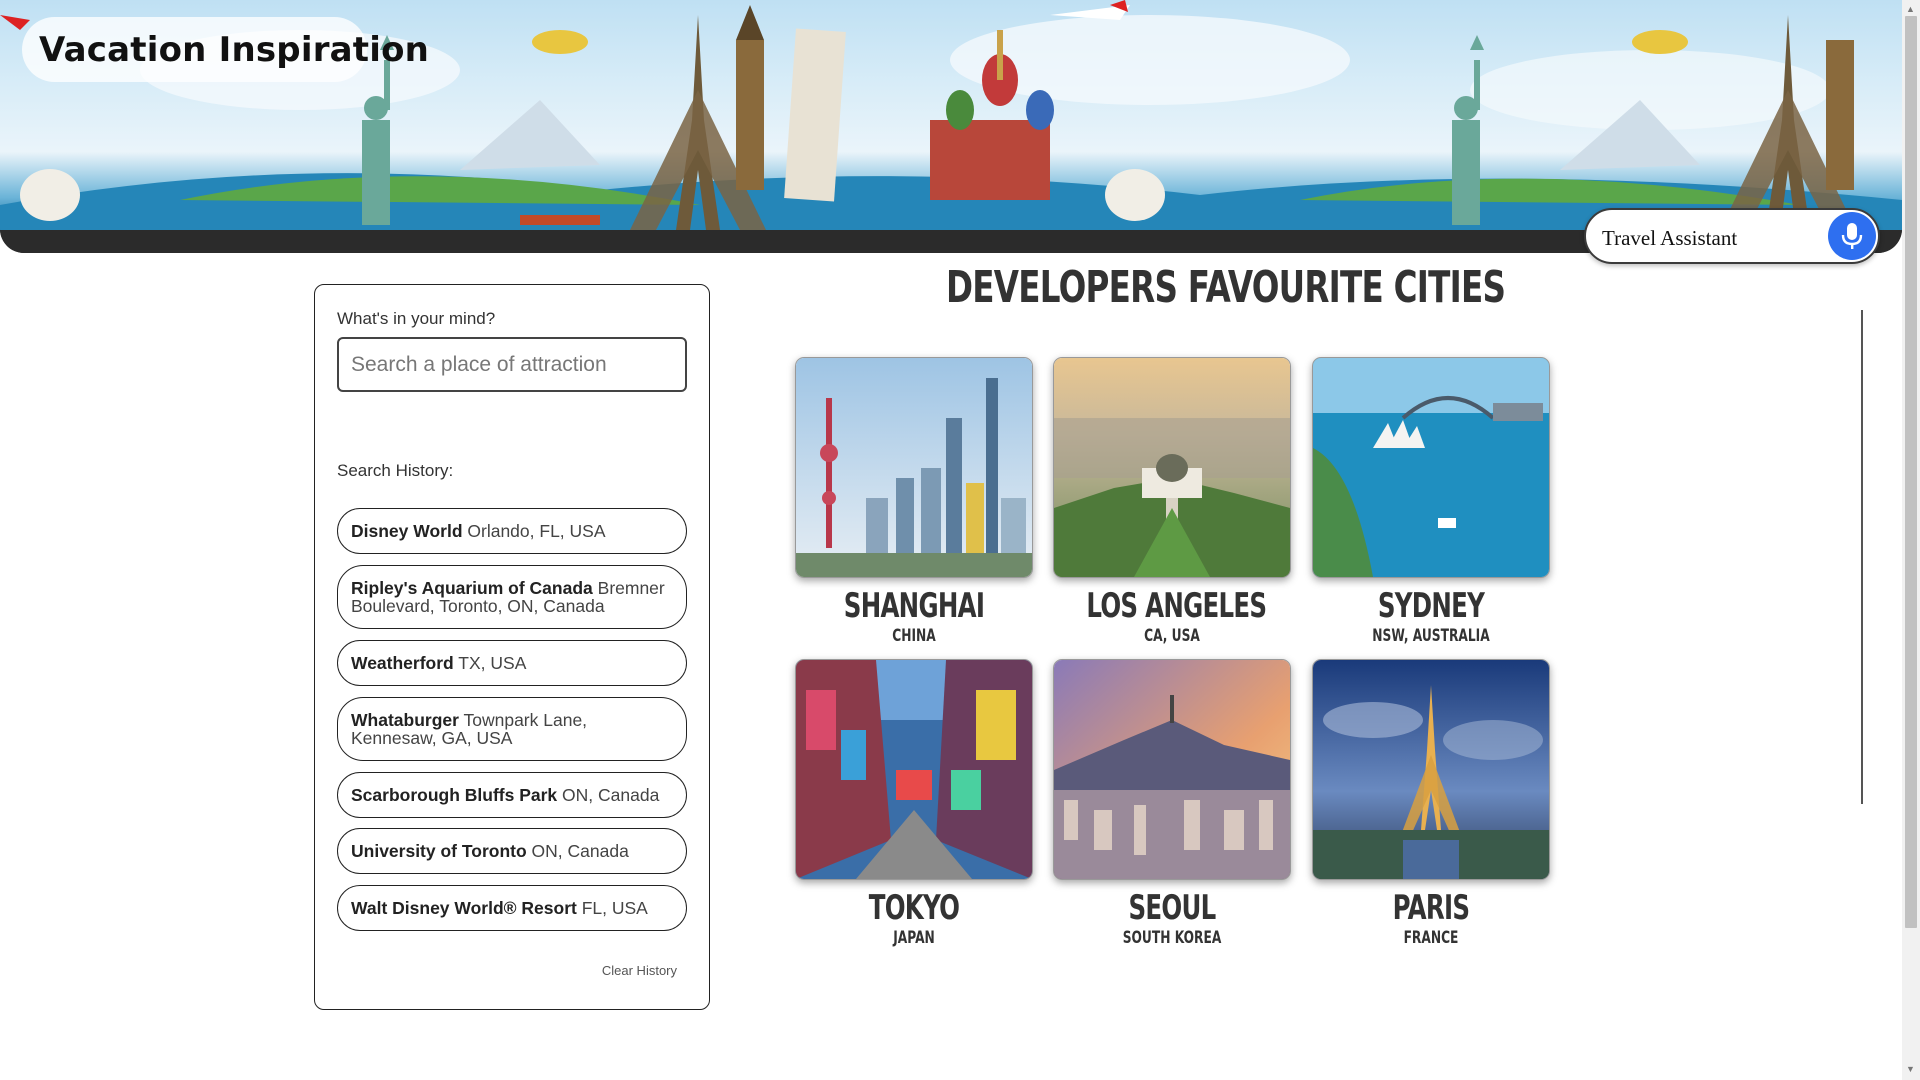  I want to click on city-image-tokyo, so click(914, 769).